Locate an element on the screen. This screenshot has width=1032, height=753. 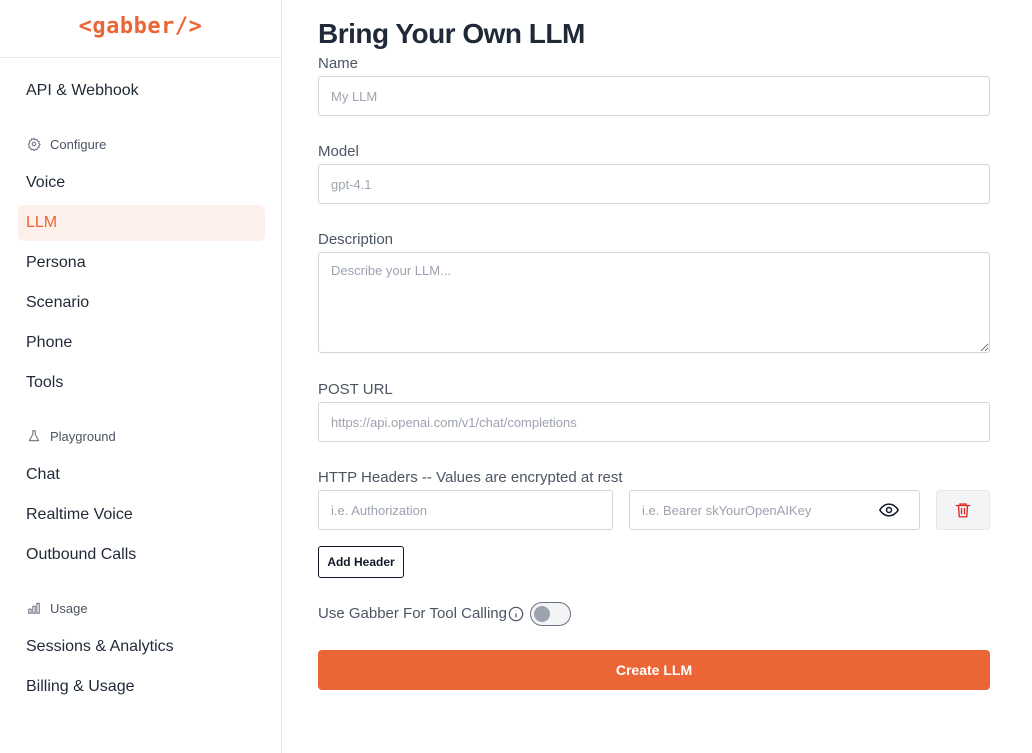
section-usage: Usage is located at coordinates (57, 608).